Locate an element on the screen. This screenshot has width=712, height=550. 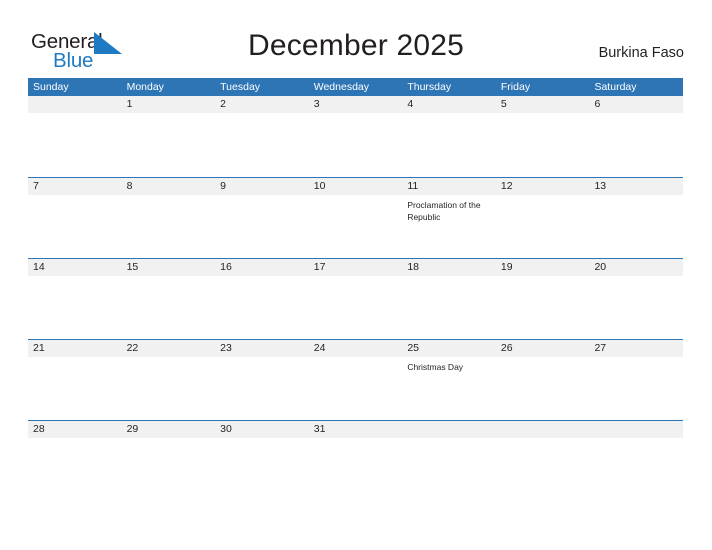
day-cell-1: 1 is located at coordinates (169, 136).